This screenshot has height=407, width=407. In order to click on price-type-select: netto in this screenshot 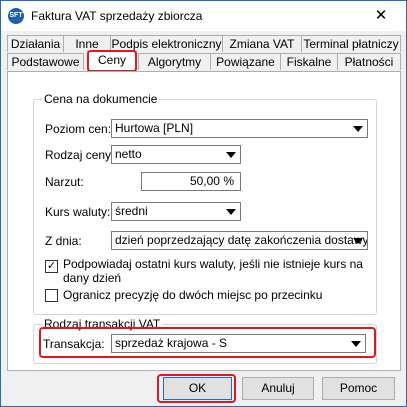, I will do `click(176, 154)`.